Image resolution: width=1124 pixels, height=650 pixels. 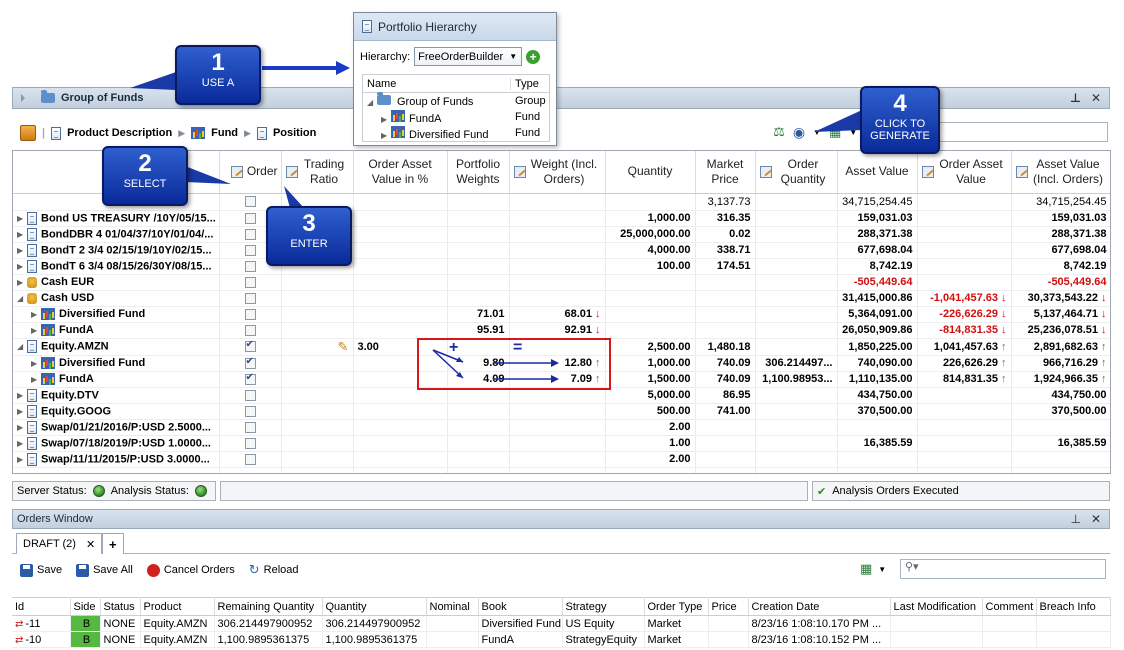 I want to click on orders-search-input: ⚲▾, so click(x=1003, y=569).